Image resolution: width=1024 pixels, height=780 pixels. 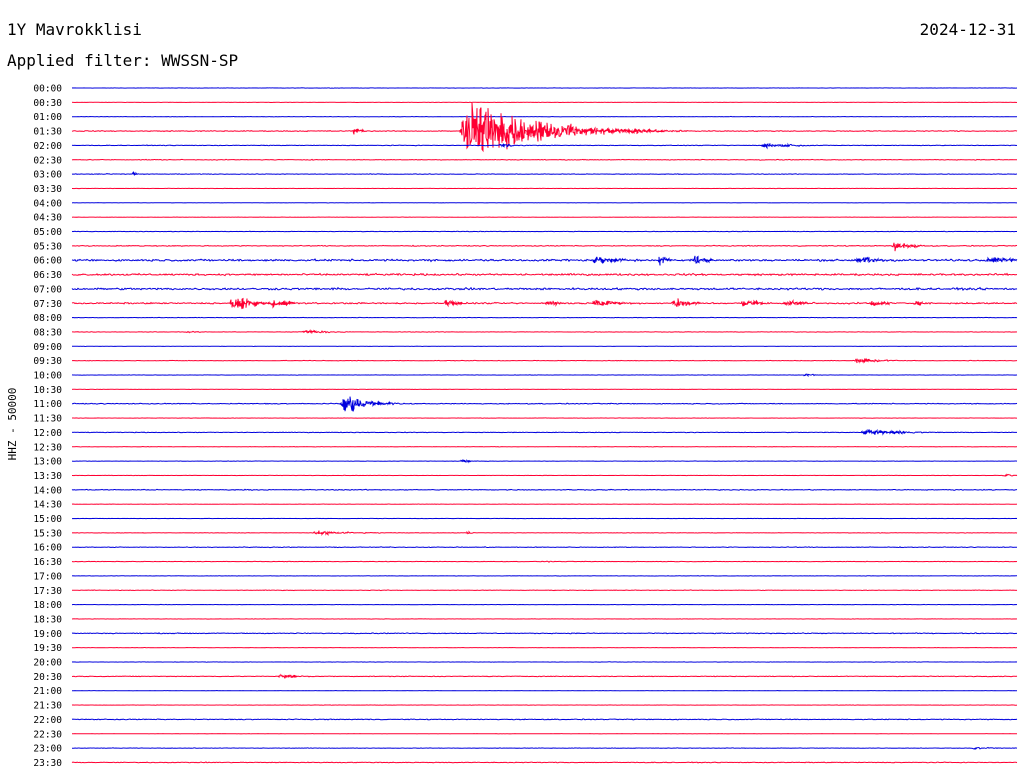 I want to click on row-label-0630: 06:30, so click(x=47, y=275).